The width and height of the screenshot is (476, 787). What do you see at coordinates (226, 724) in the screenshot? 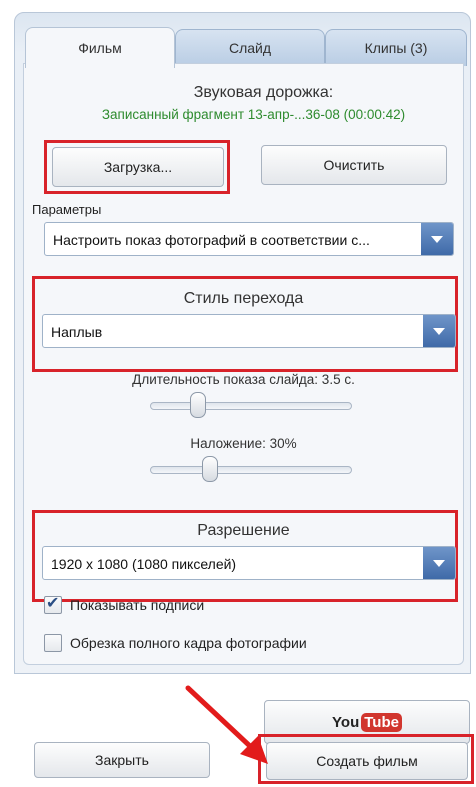
I see `red-arrow-icon` at bounding box center [226, 724].